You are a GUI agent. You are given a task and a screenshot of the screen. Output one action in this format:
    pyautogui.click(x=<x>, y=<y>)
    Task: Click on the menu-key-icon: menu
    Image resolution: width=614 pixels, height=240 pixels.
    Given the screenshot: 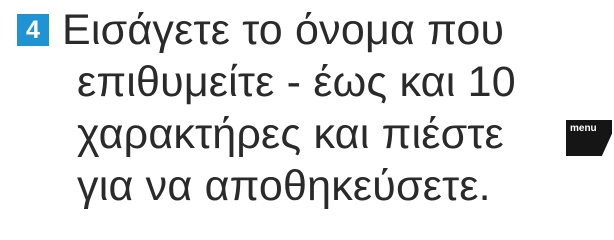 What is the action you would take?
    pyautogui.click(x=589, y=138)
    